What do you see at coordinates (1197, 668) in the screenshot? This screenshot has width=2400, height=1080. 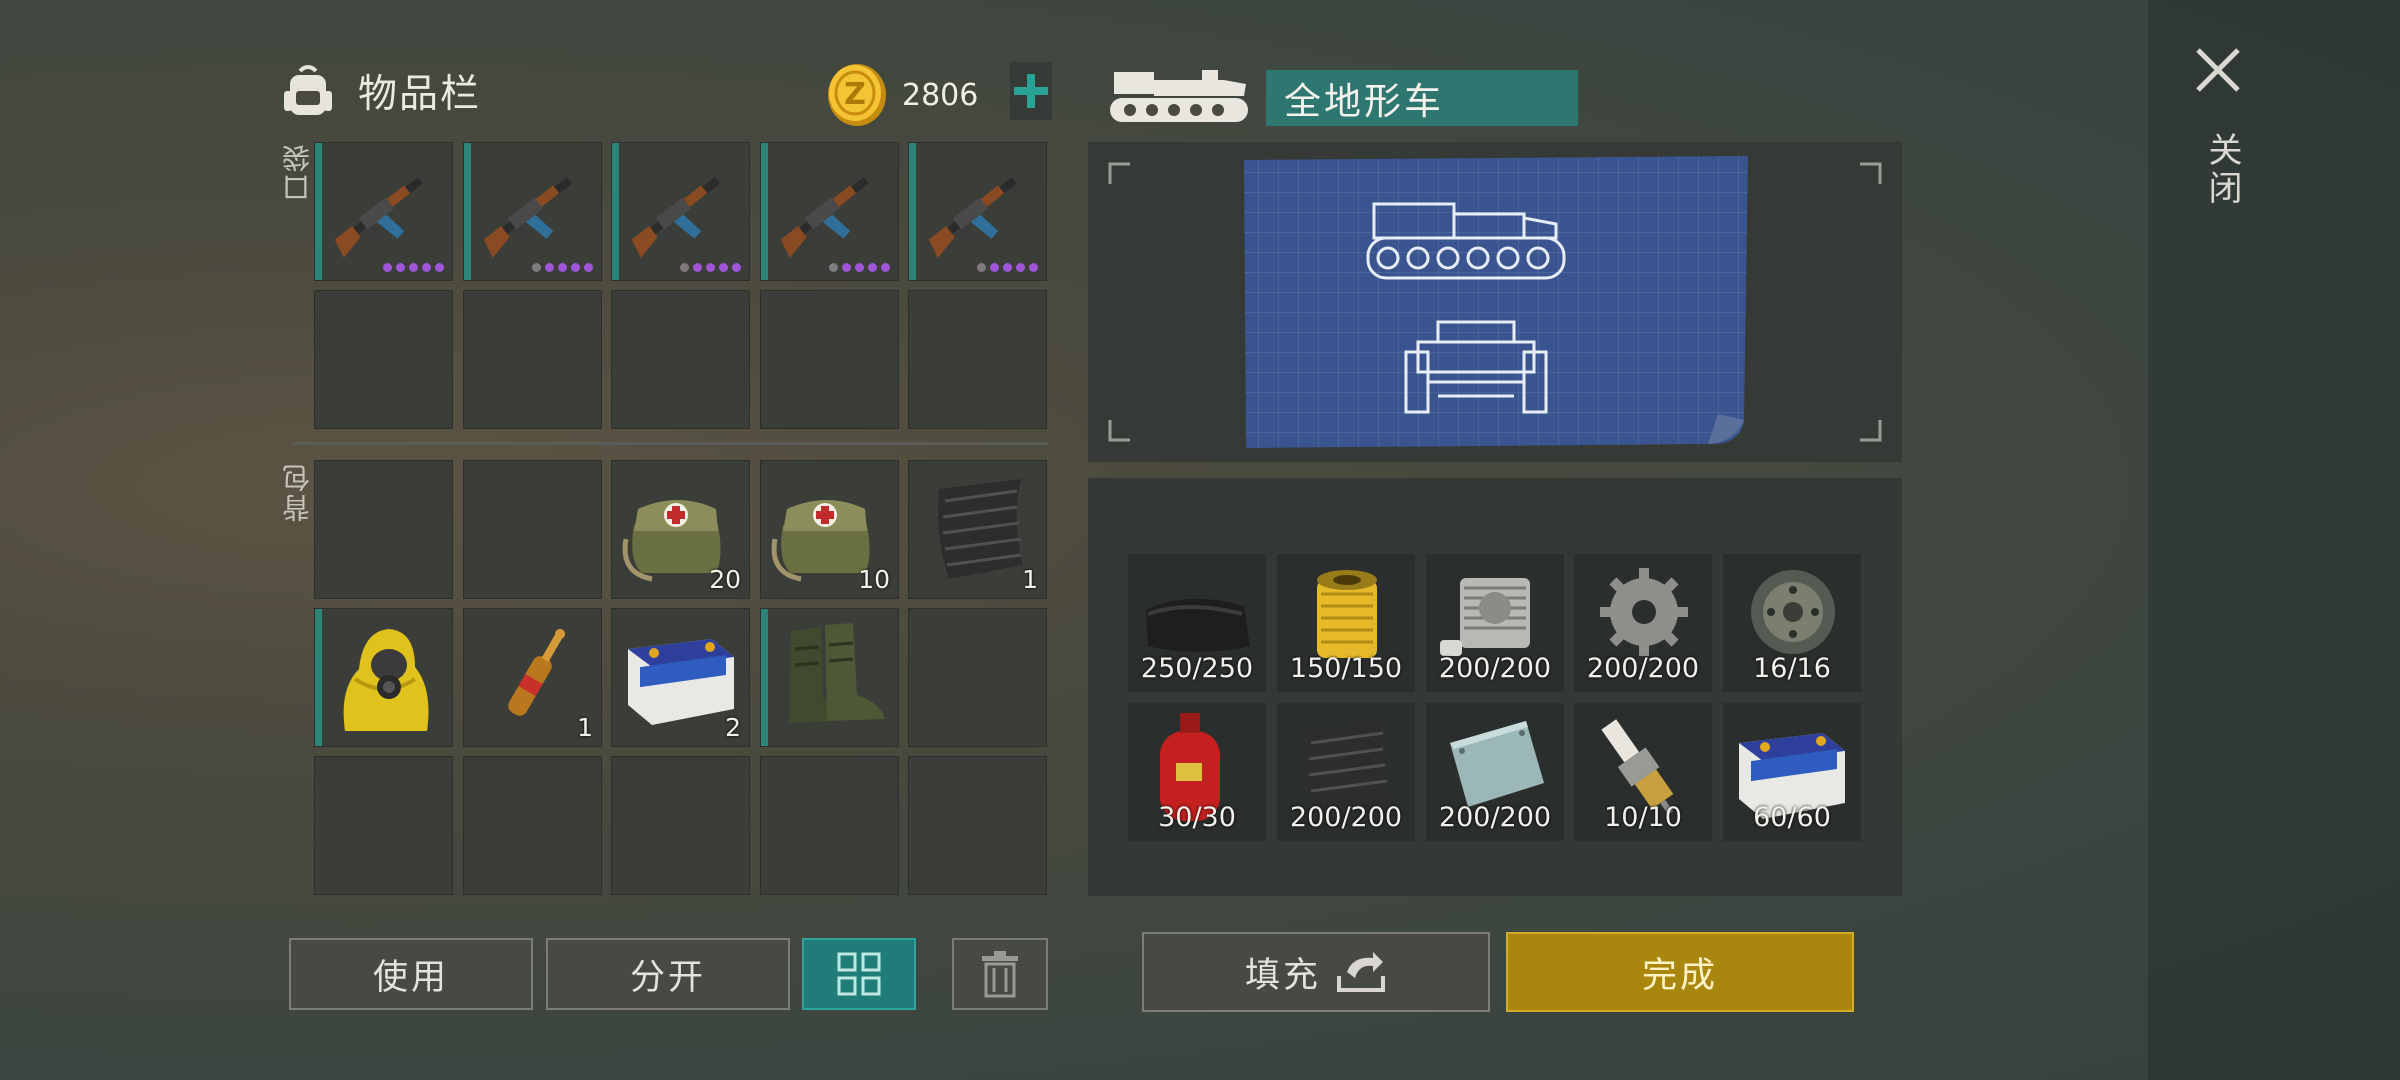 I see `material-count: 250/250` at bounding box center [1197, 668].